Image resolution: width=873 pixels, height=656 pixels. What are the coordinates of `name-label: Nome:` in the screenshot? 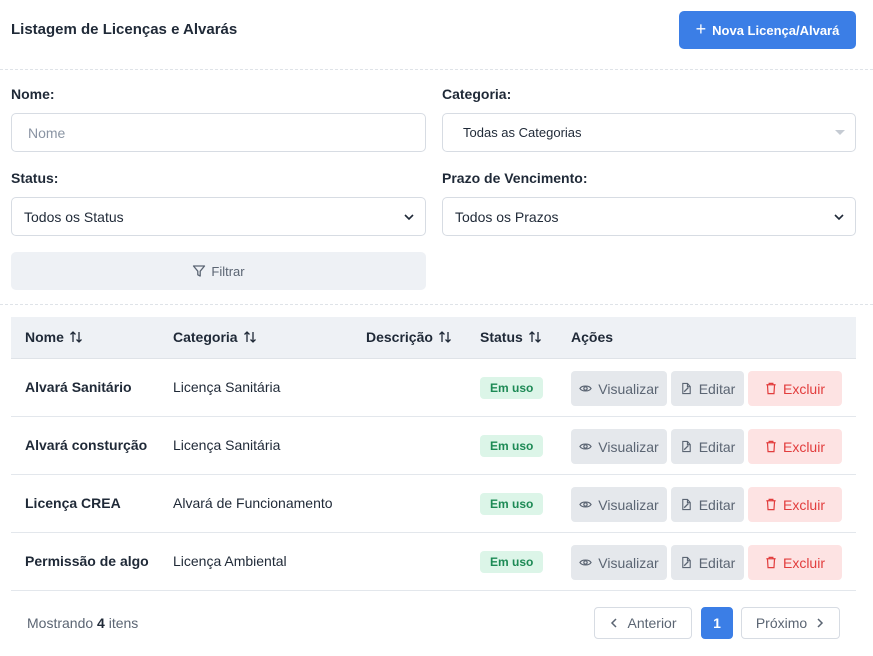 It's located at (33, 94).